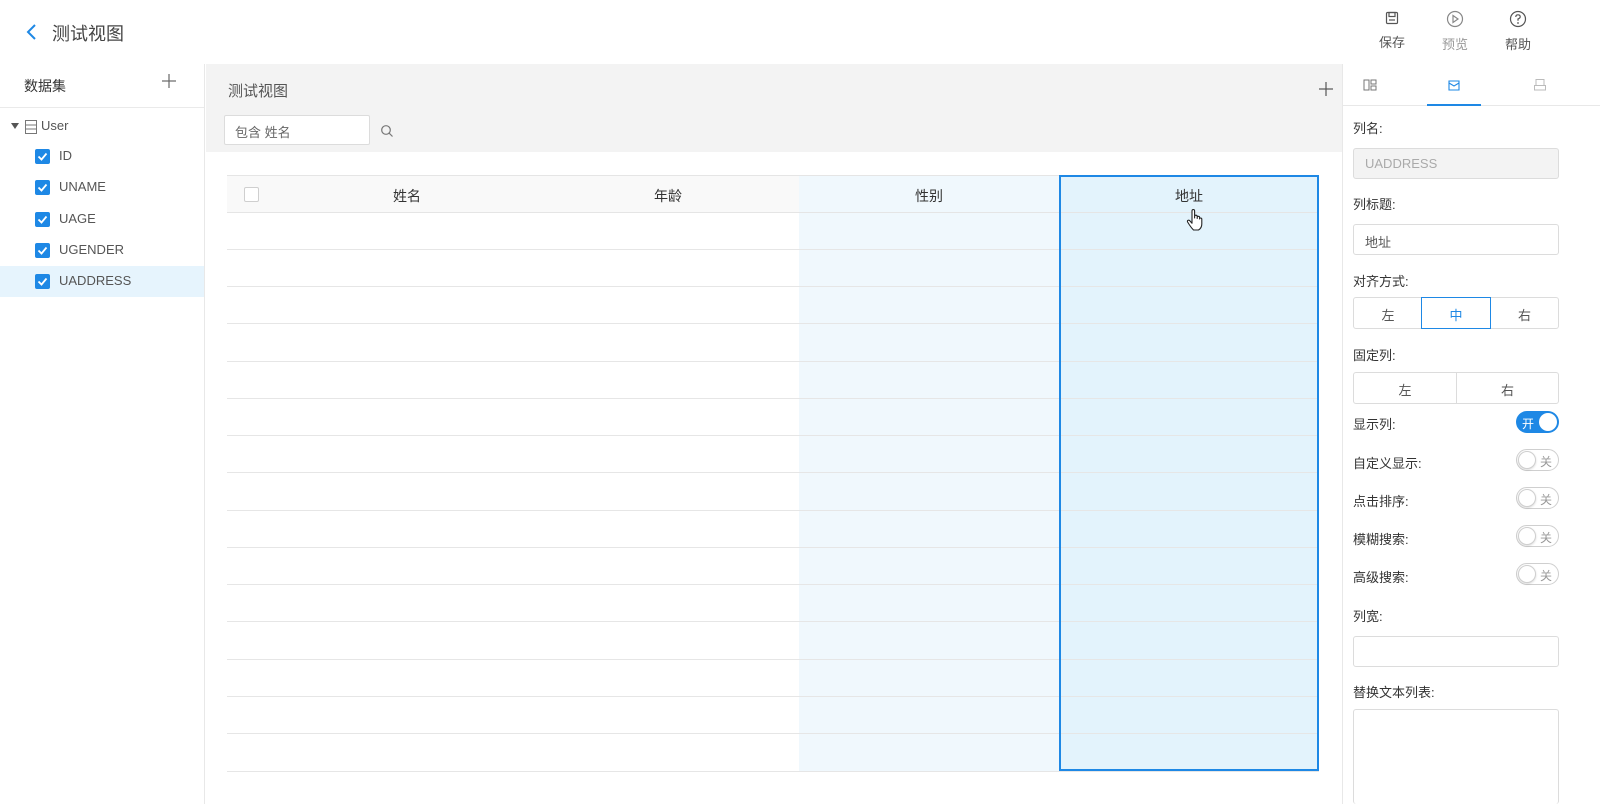  Describe the element at coordinates (1454, 44) in the screenshot. I see `preview-label: 预览` at that location.